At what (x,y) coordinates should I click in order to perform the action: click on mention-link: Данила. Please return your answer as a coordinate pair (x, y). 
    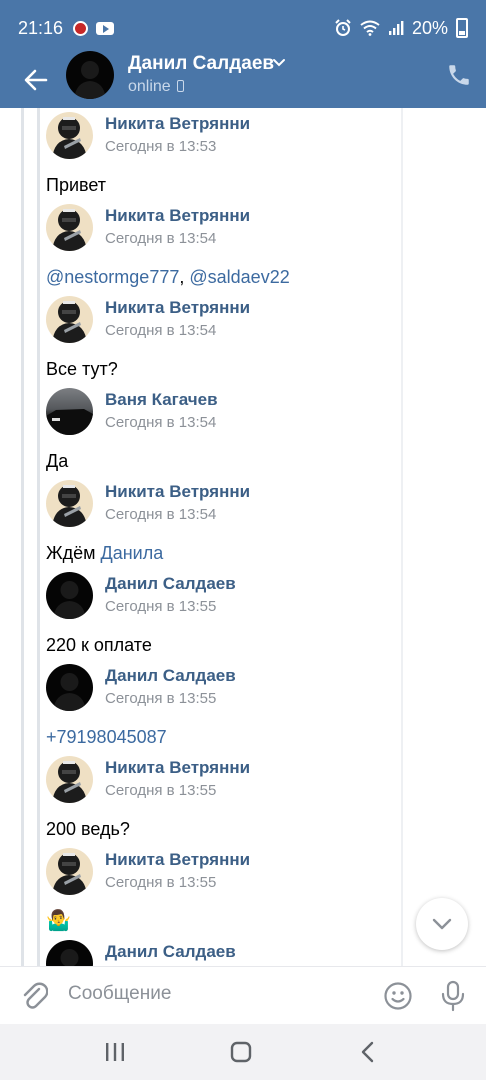
    Looking at the image, I should click on (132, 553).